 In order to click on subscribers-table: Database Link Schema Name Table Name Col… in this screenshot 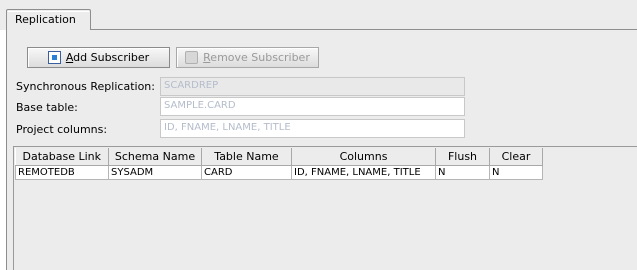, I will do `click(279, 164)`.